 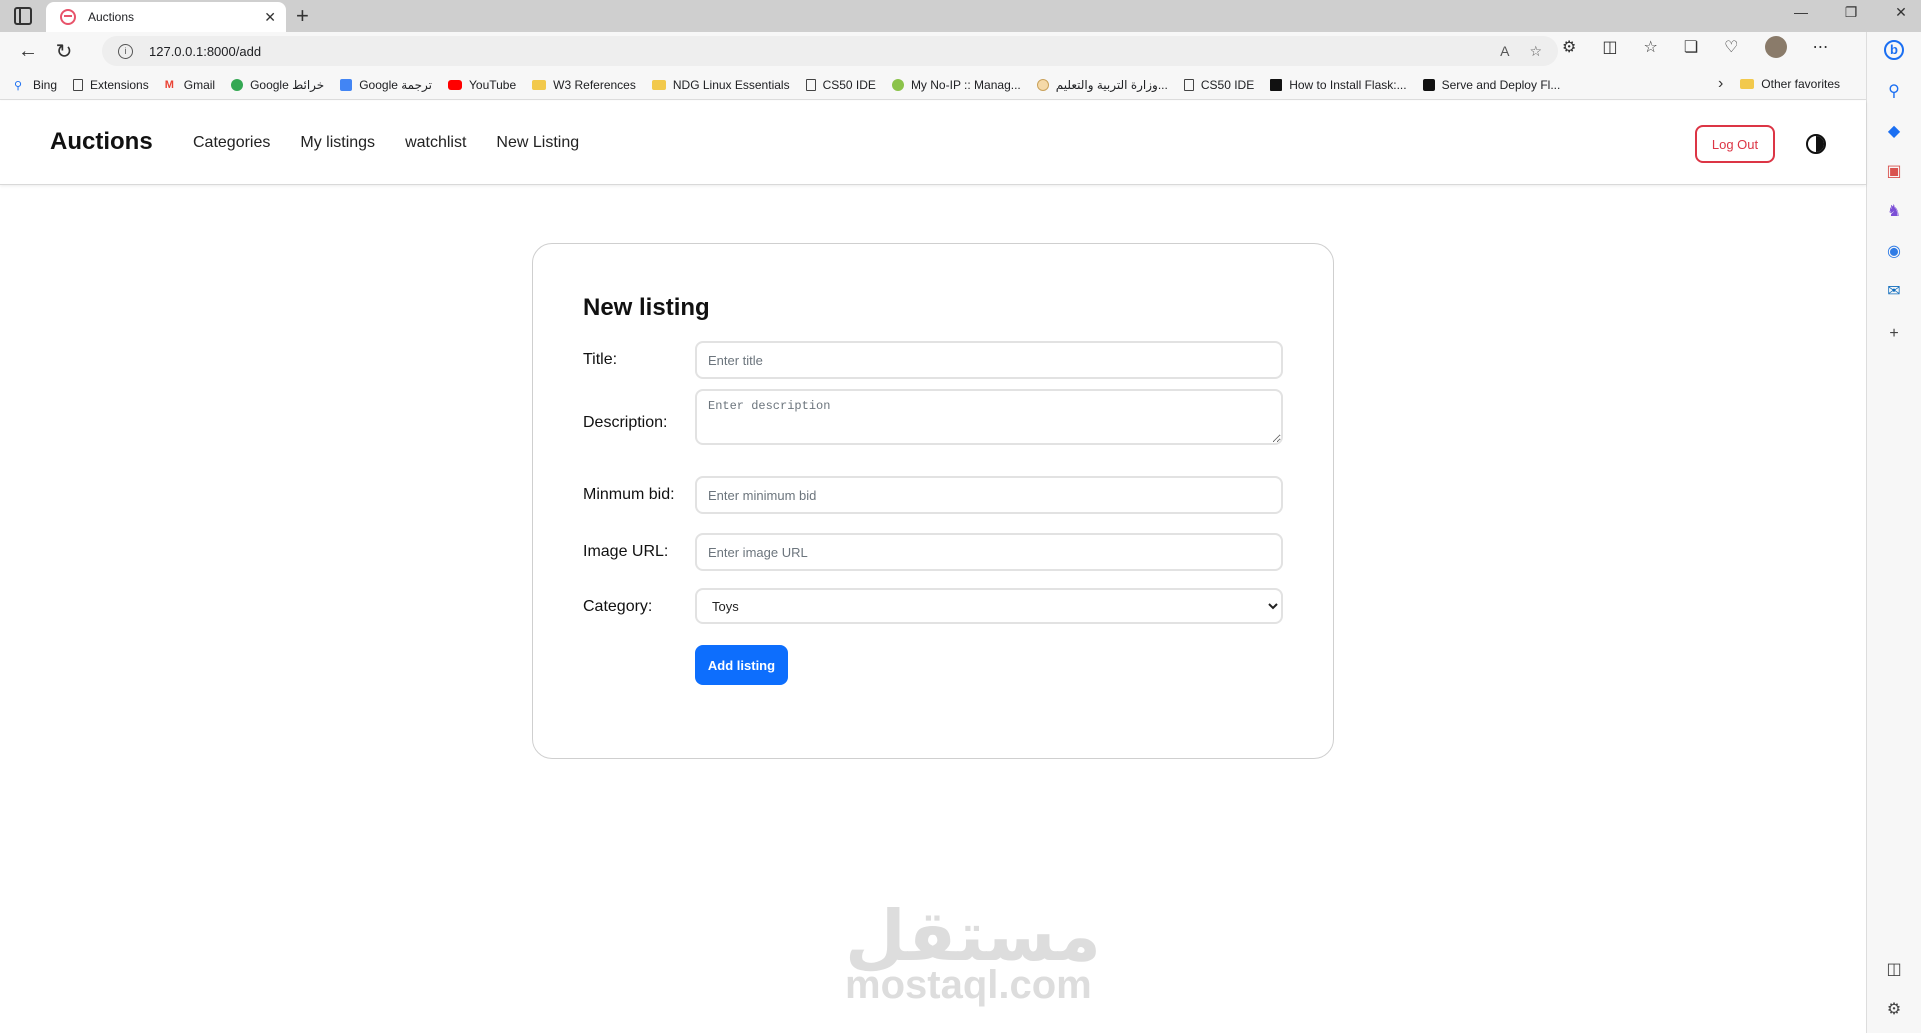 I want to click on translate-icon, so click(x=346, y=84).